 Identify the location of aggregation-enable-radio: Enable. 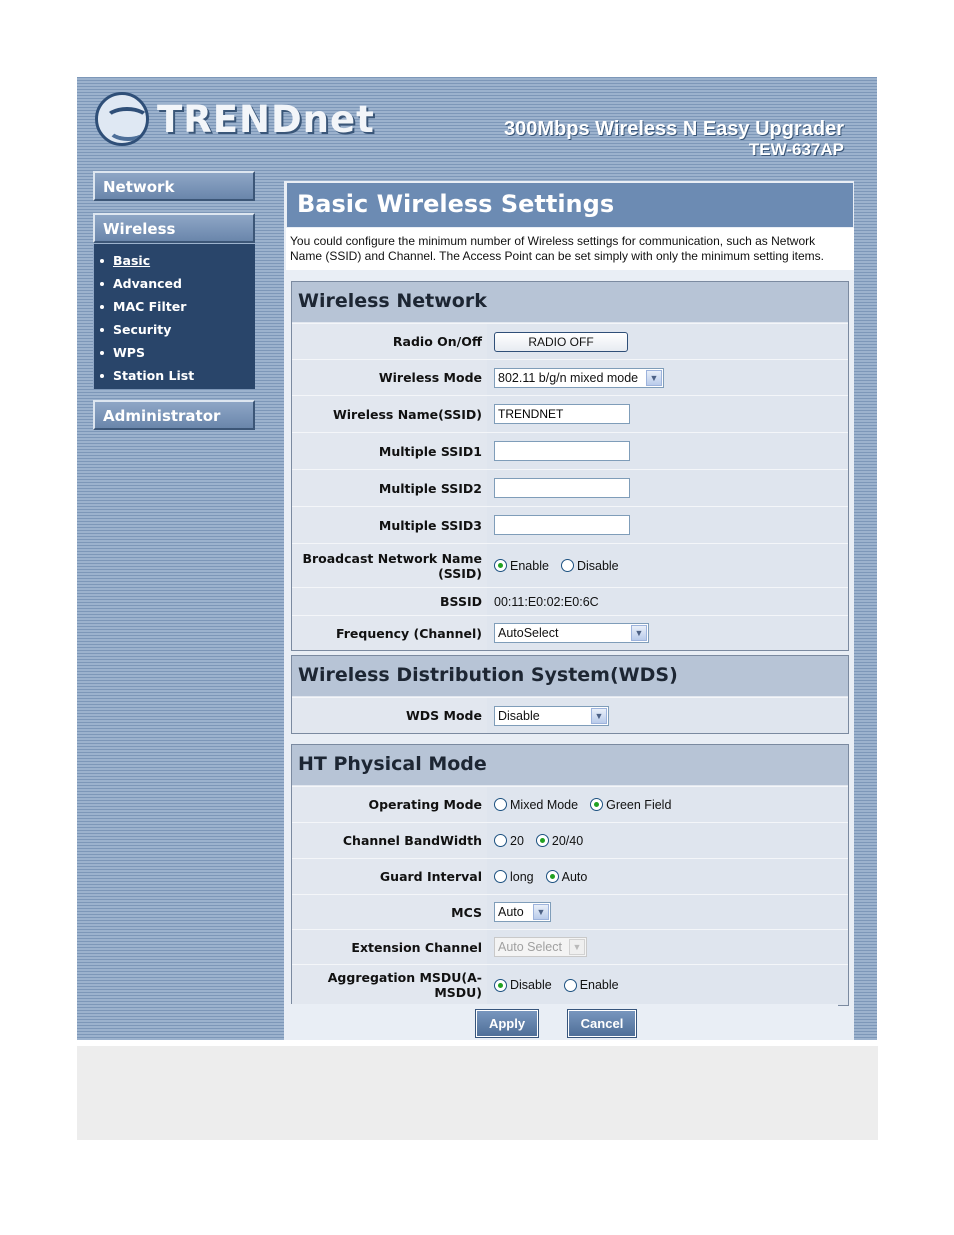
(591, 985).